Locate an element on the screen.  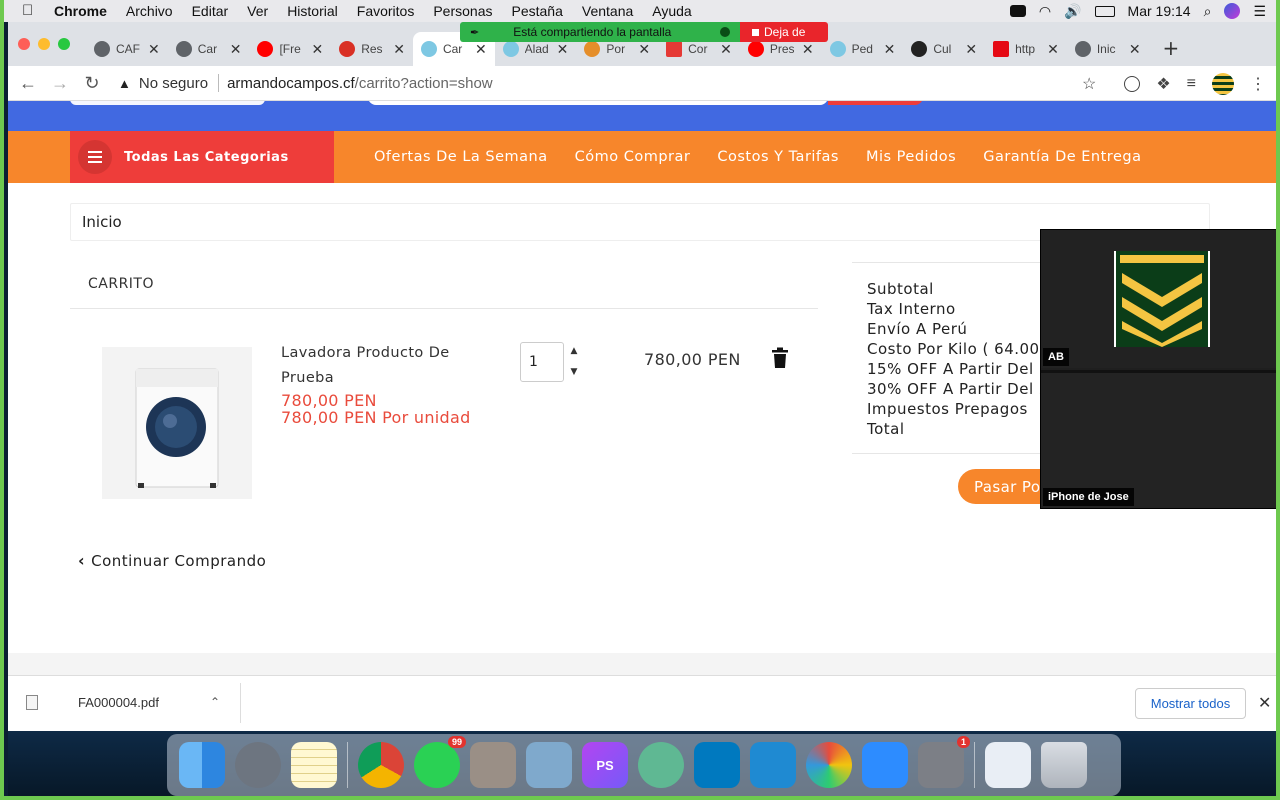
quantity-decrement-icon: ▼ is located at coordinates (574, 372).